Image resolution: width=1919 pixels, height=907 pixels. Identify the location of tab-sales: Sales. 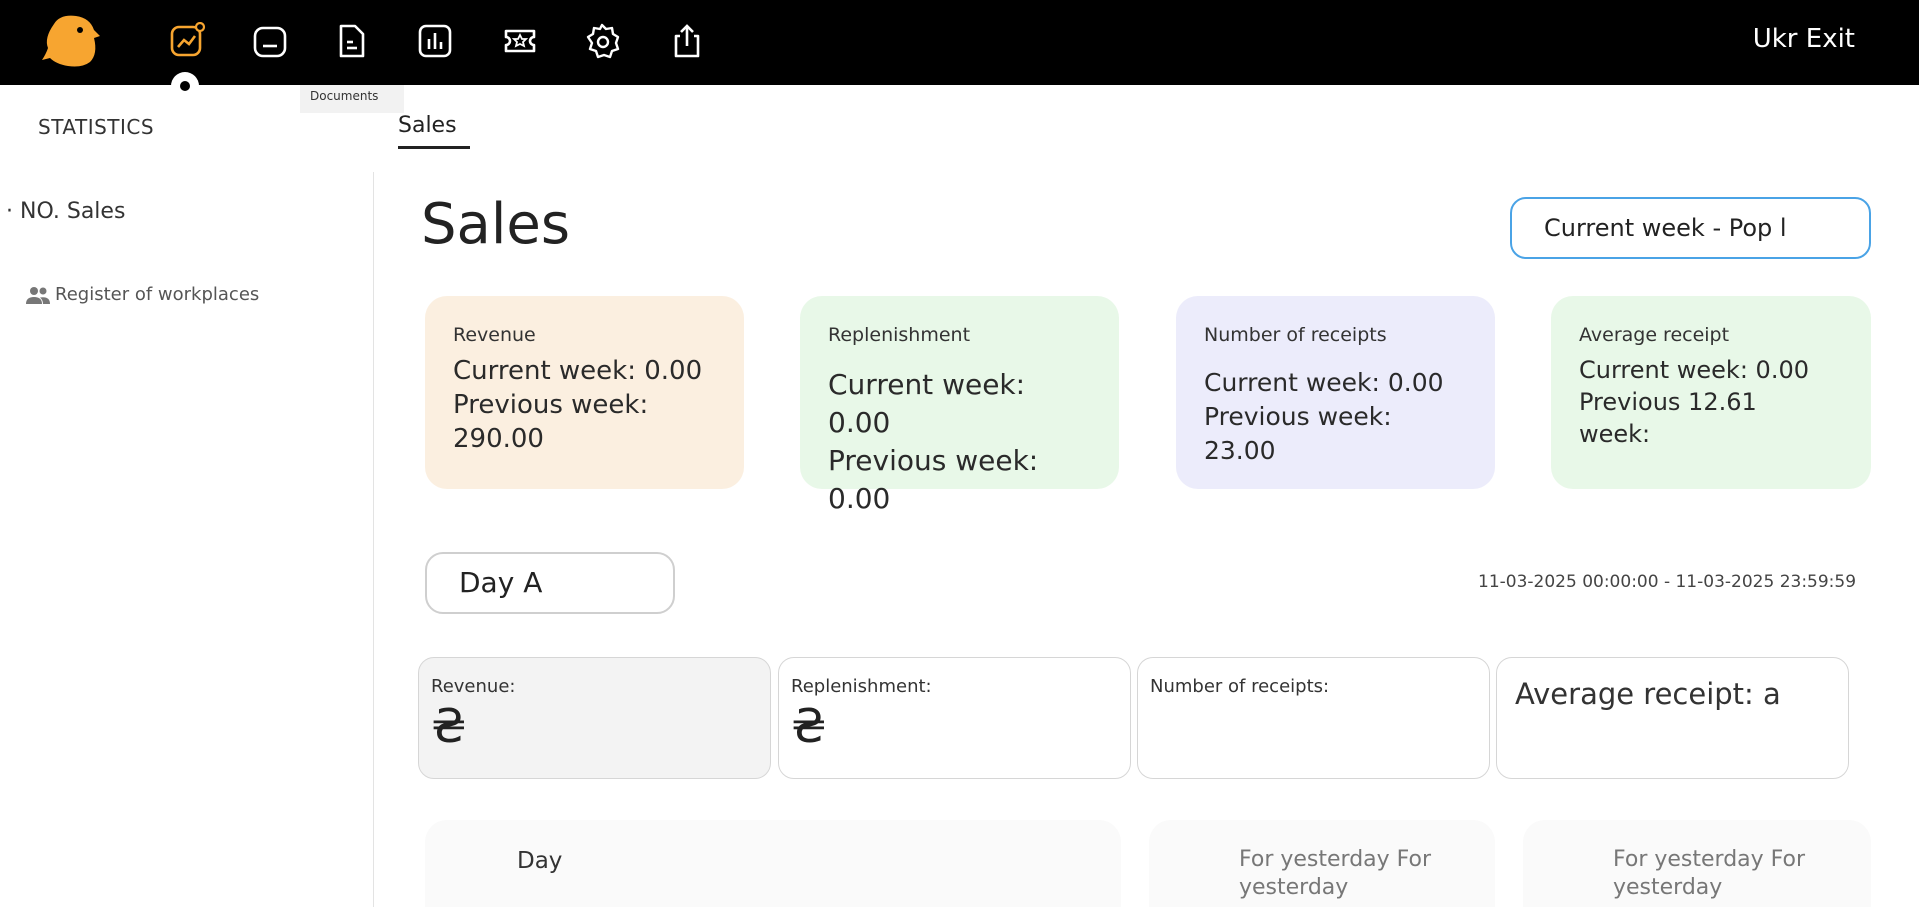
(434, 131).